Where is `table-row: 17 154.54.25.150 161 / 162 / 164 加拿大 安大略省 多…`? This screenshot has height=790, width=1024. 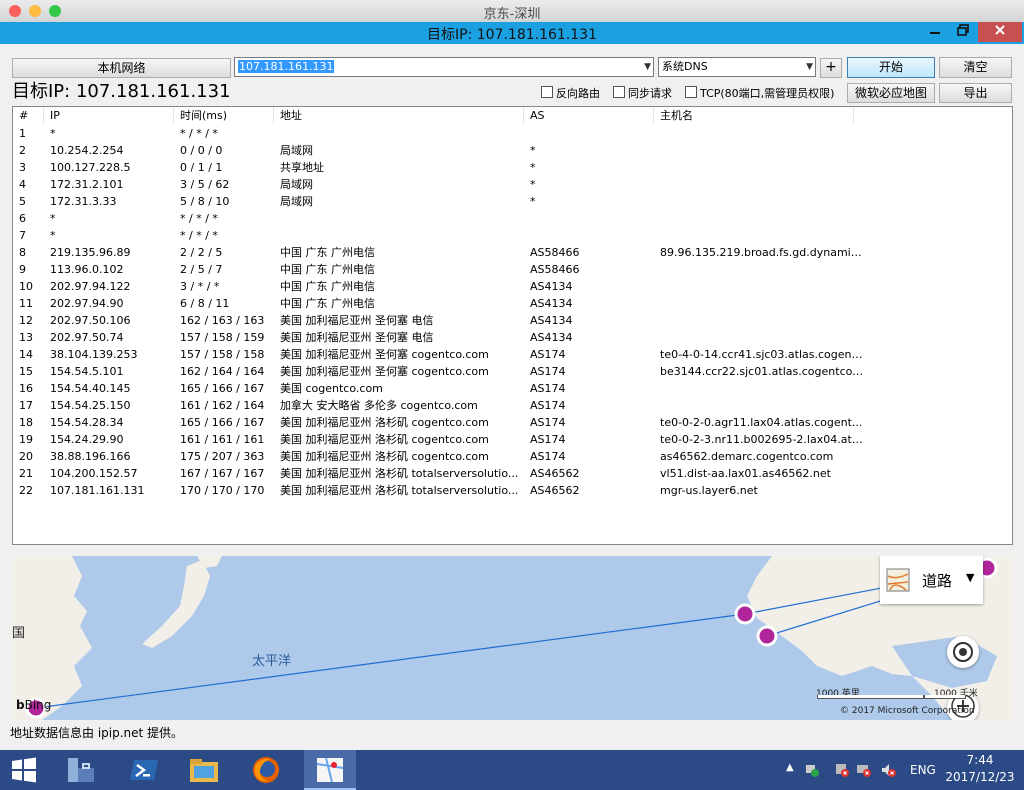 table-row: 17 154.54.25.150 161 / 162 / 164 加拿大 安大略省 多… is located at coordinates (512, 405).